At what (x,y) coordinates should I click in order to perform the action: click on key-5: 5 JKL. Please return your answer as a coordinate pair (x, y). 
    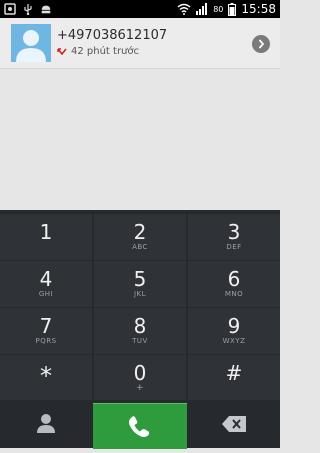
    Looking at the image, I should click on (140, 284).